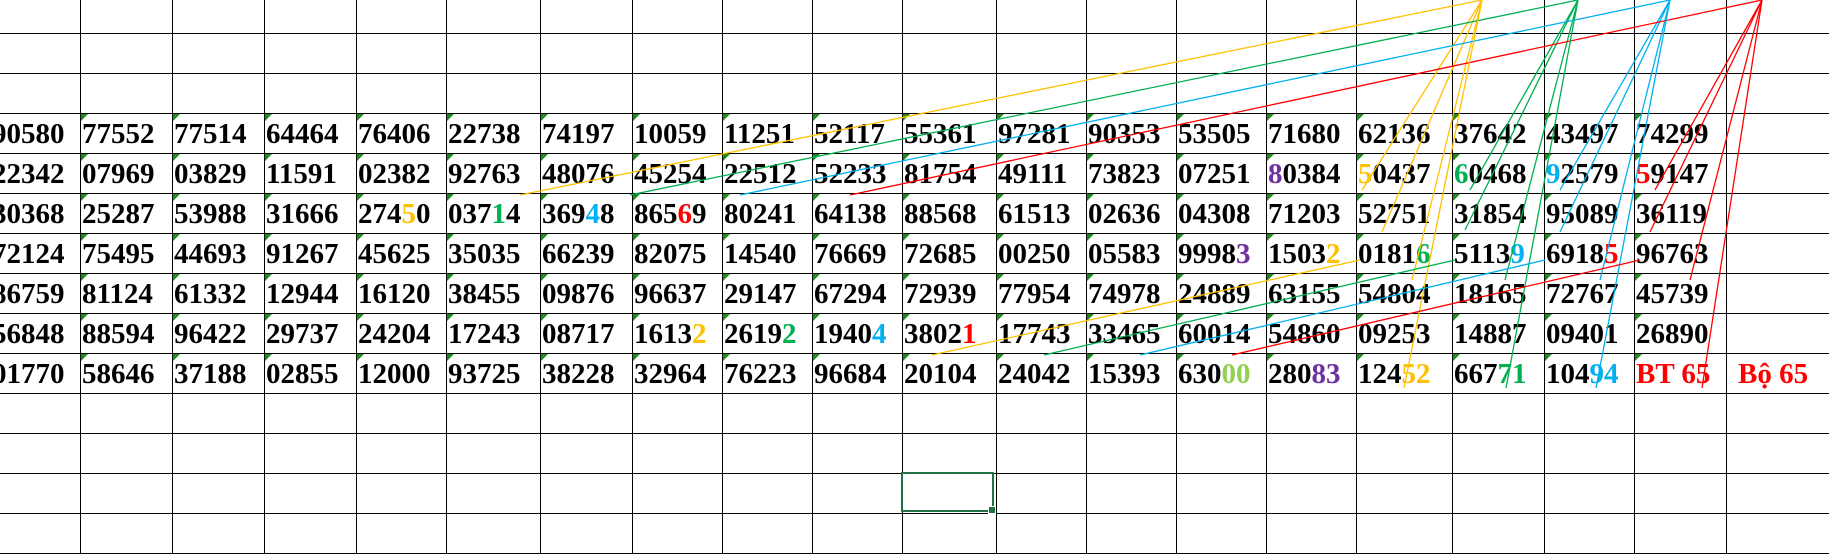  Describe the element at coordinates (992, 510) in the screenshot. I see `fill-handle` at that location.